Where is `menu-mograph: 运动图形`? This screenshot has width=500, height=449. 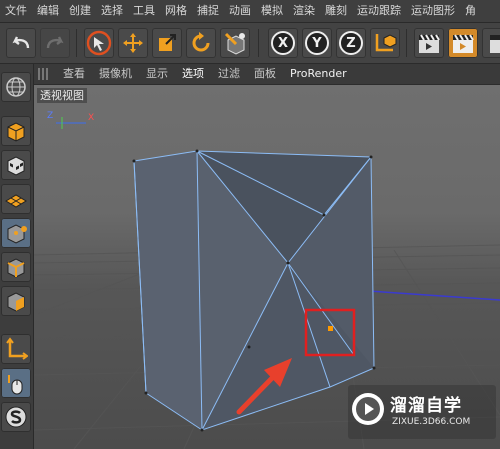 menu-mograph: 运动图形 is located at coordinates (433, 11).